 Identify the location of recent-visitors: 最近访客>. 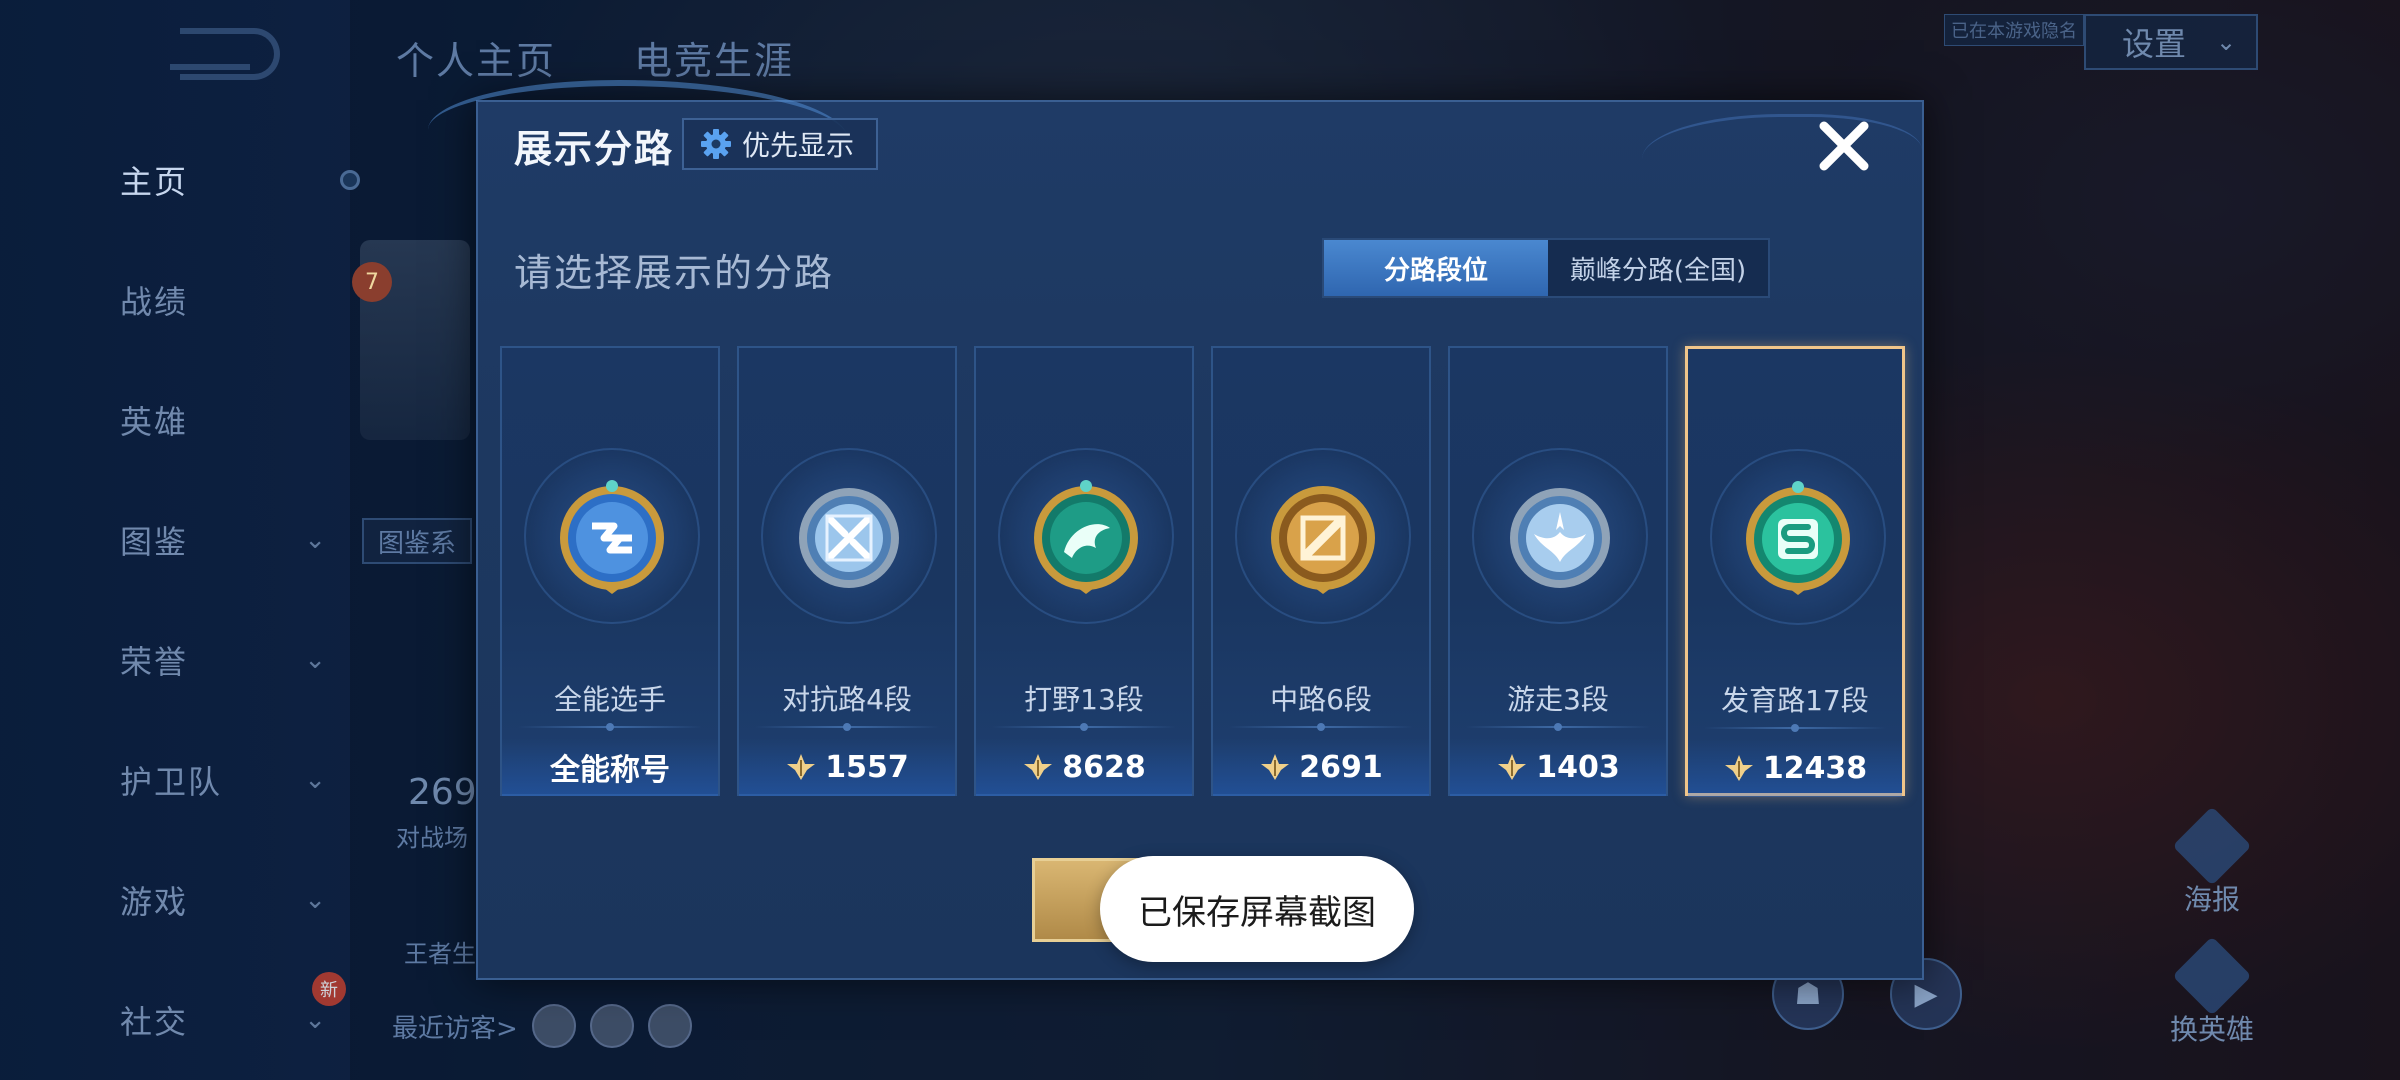
(542, 1026).